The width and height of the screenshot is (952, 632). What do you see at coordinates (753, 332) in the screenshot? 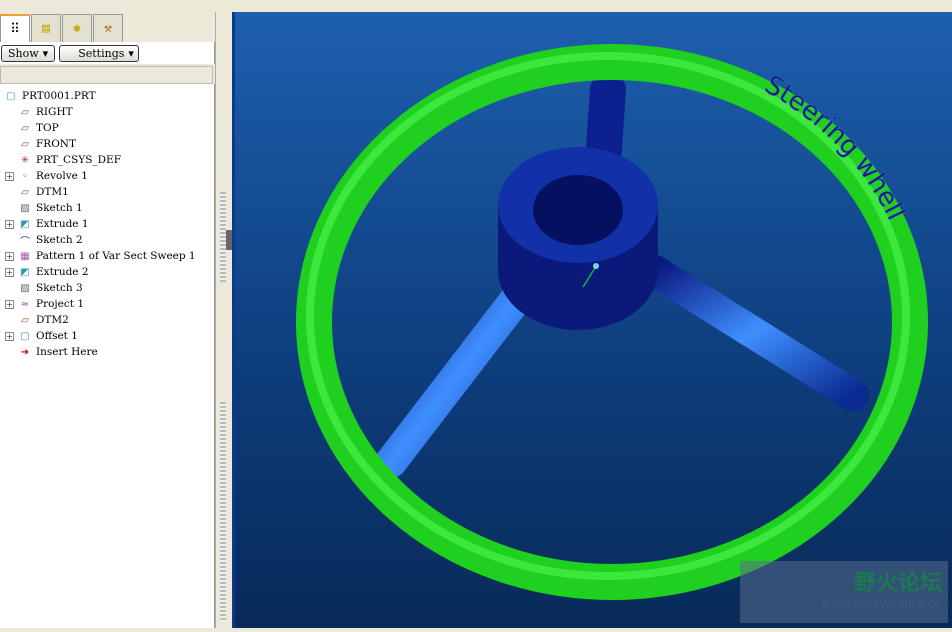
I see `spoke-right` at bounding box center [753, 332].